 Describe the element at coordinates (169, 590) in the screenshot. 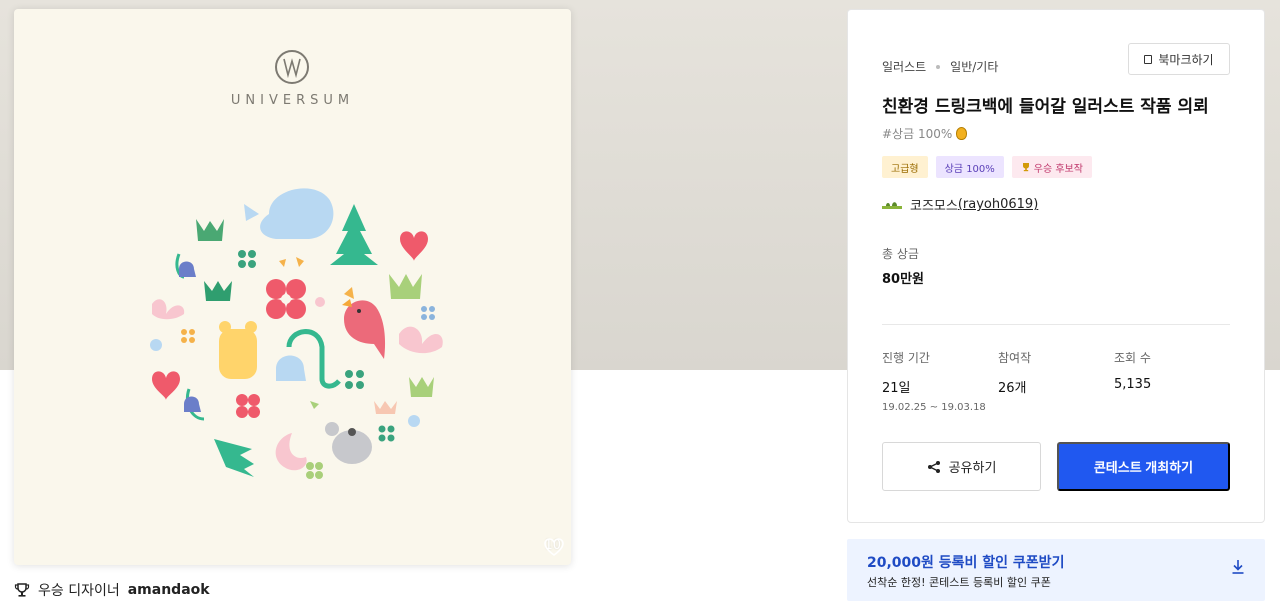

I see `winner-name: amandaok` at that location.